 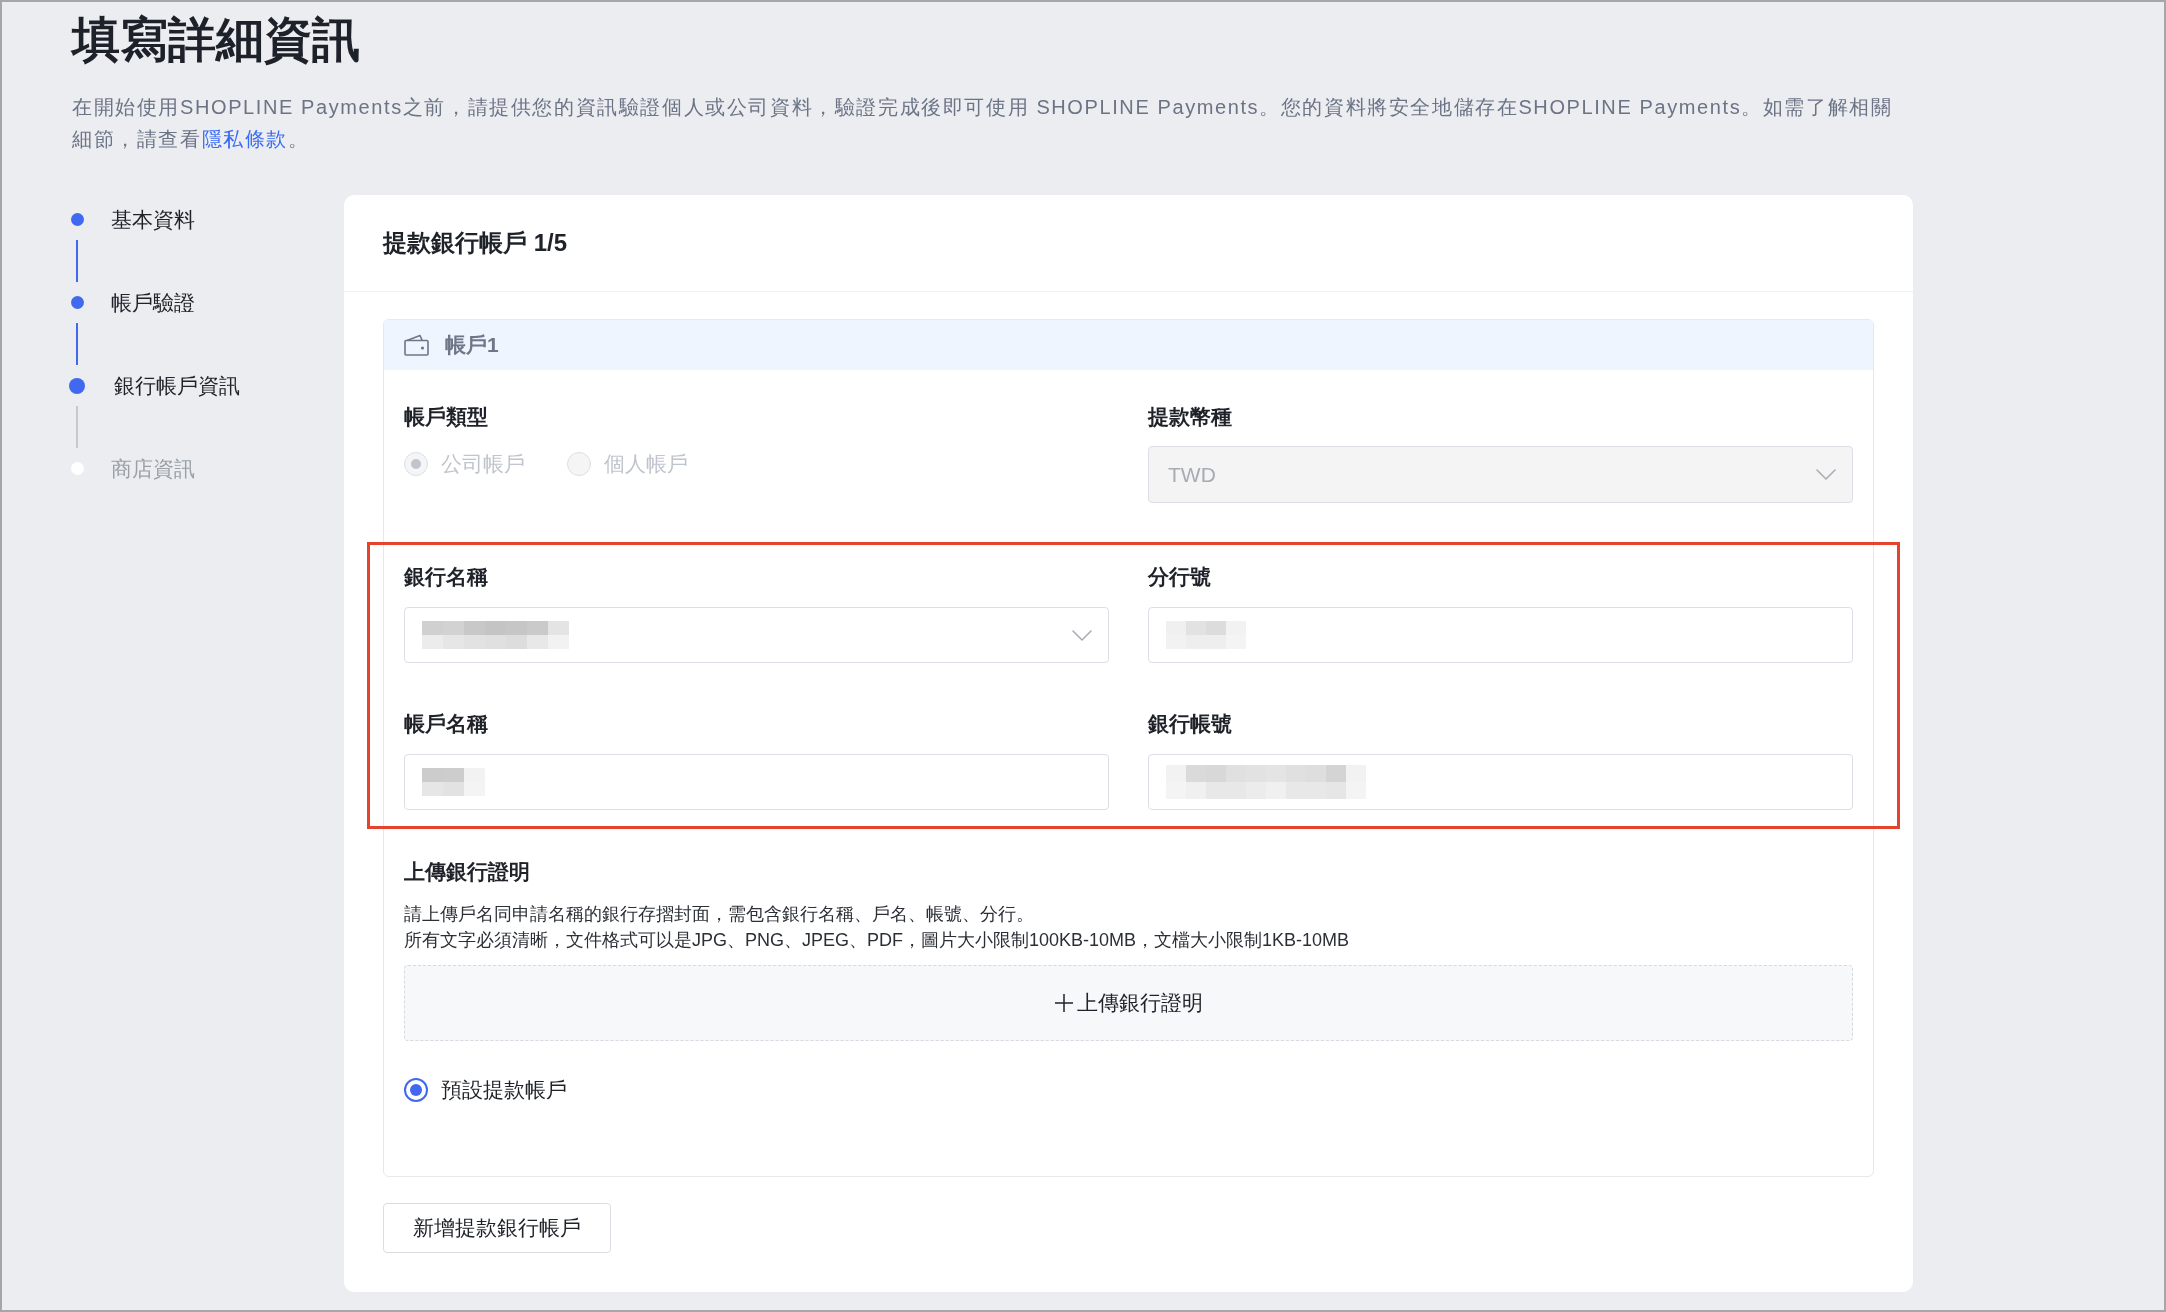 What do you see at coordinates (497, 1228) in the screenshot?
I see `add-account-button: 新增提款銀行帳戶` at bounding box center [497, 1228].